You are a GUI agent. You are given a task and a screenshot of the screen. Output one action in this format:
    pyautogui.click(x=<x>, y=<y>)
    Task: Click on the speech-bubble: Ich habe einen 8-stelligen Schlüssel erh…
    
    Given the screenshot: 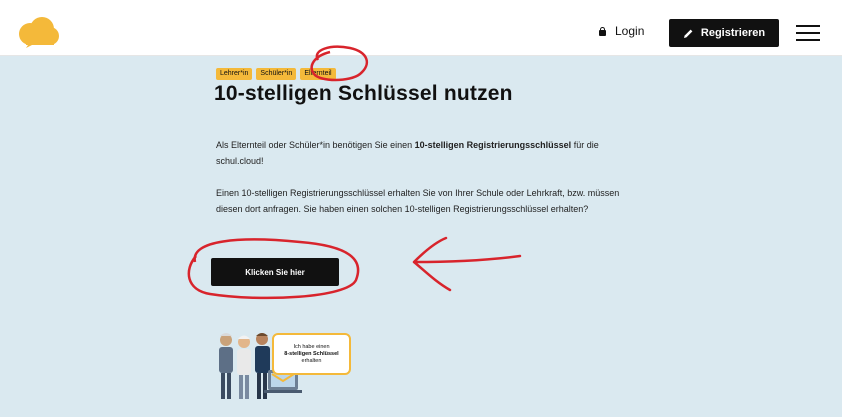 What is the action you would take?
    pyautogui.click(x=311, y=354)
    